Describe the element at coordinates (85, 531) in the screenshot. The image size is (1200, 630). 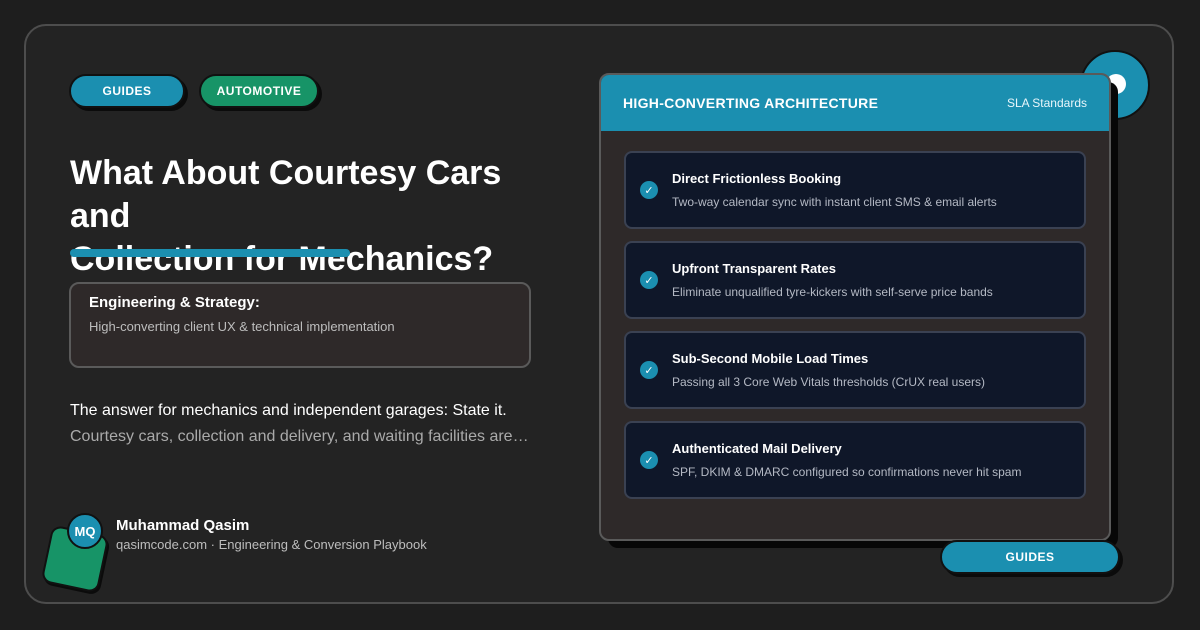
I see `avatar: MQ` at that location.